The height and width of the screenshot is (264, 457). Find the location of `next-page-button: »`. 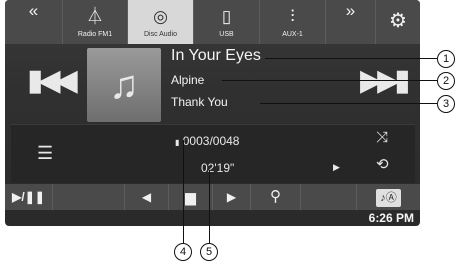

next-page-button: » is located at coordinates (351, 22).